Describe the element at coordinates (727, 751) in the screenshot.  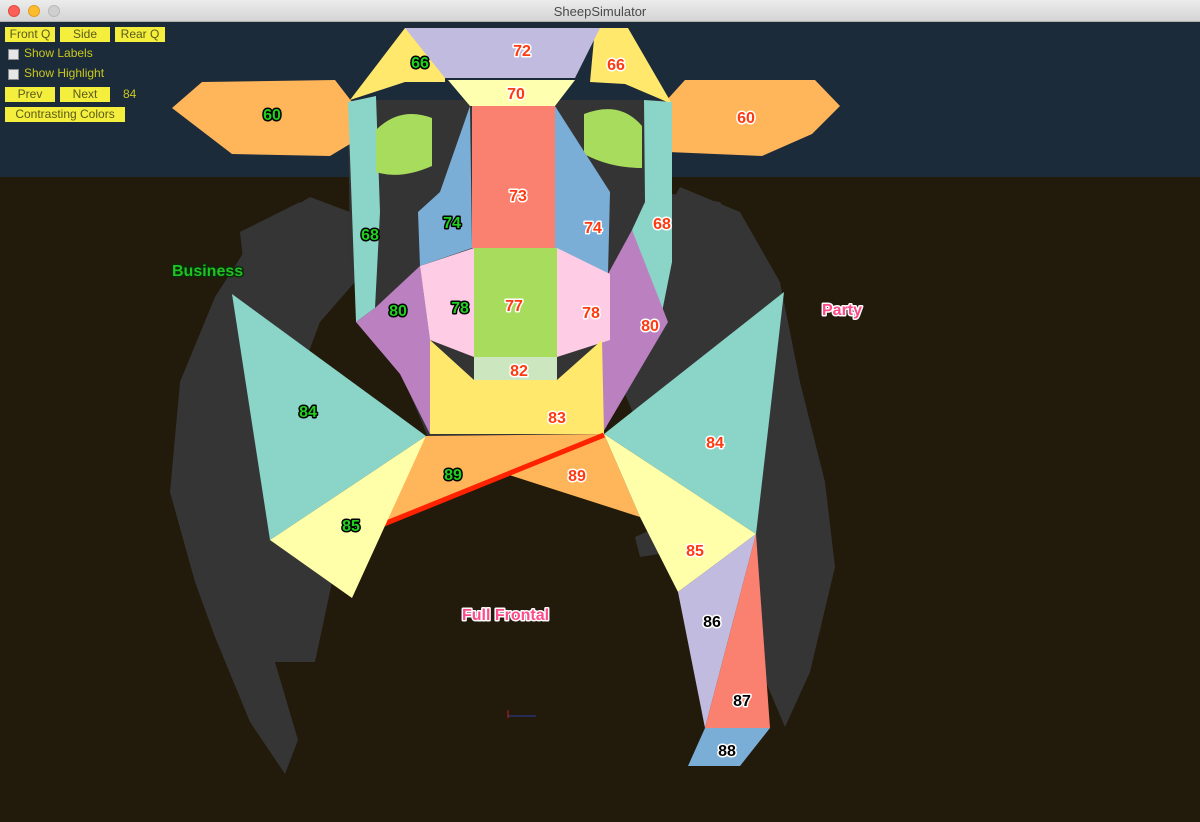
I see `num-hoof: 88` at that location.